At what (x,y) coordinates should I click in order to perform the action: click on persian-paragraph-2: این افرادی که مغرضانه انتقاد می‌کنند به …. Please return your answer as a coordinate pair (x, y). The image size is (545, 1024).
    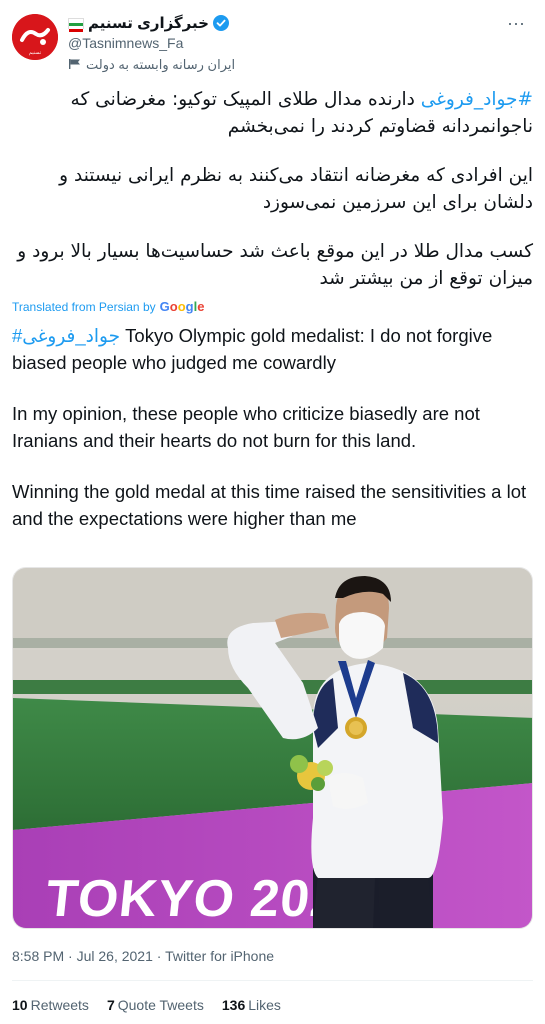
    Looking at the image, I should click on (296, 189).